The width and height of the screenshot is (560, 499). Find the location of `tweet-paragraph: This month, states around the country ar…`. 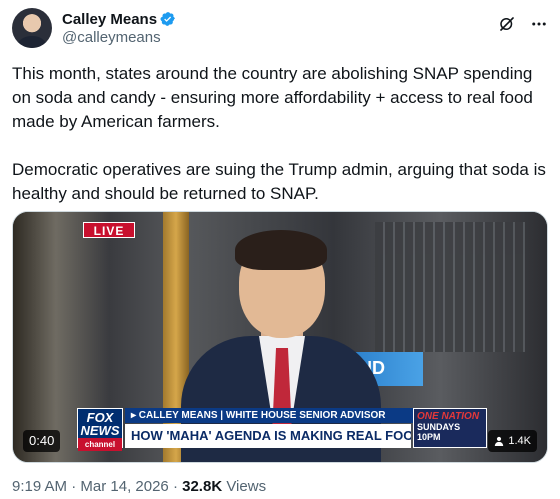

tweet-paragraph: This month, states around the country ar… is located at coordinates (272, 97).